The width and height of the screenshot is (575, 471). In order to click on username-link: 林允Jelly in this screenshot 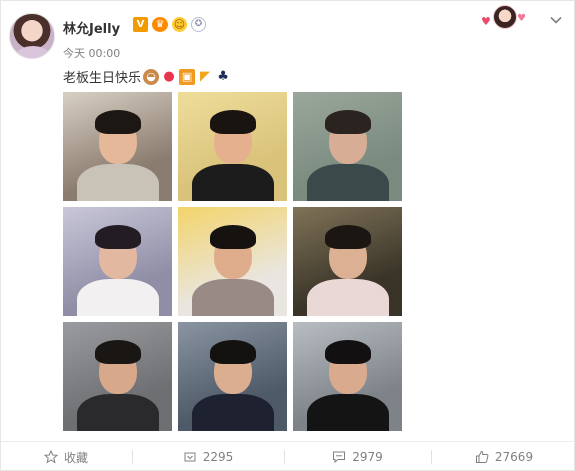, I will do `click(91, 27)`.